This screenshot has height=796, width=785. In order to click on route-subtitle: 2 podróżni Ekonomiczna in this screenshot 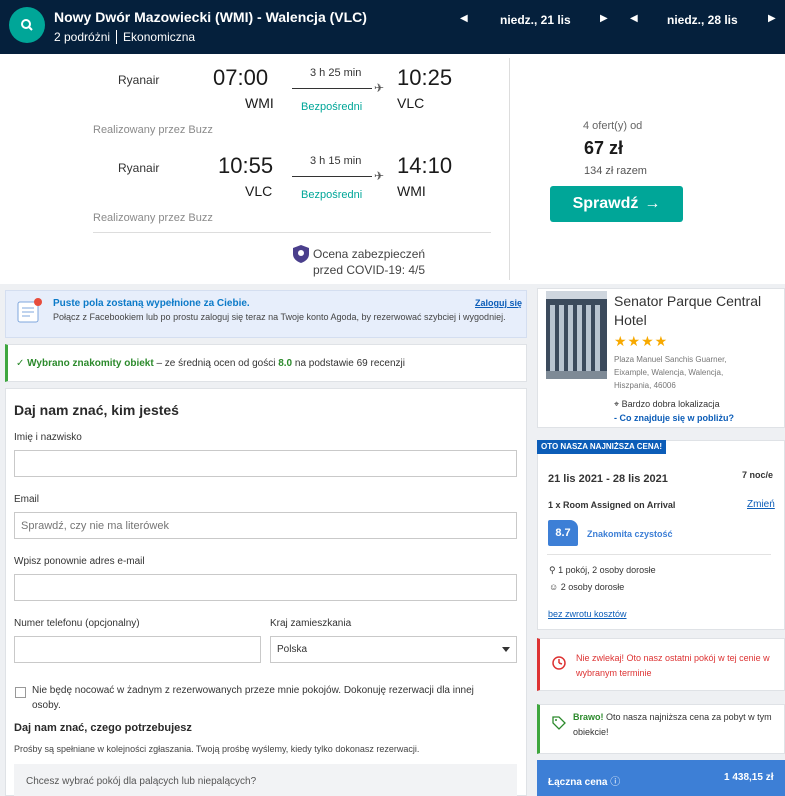, I will do `click(124, 37)`.